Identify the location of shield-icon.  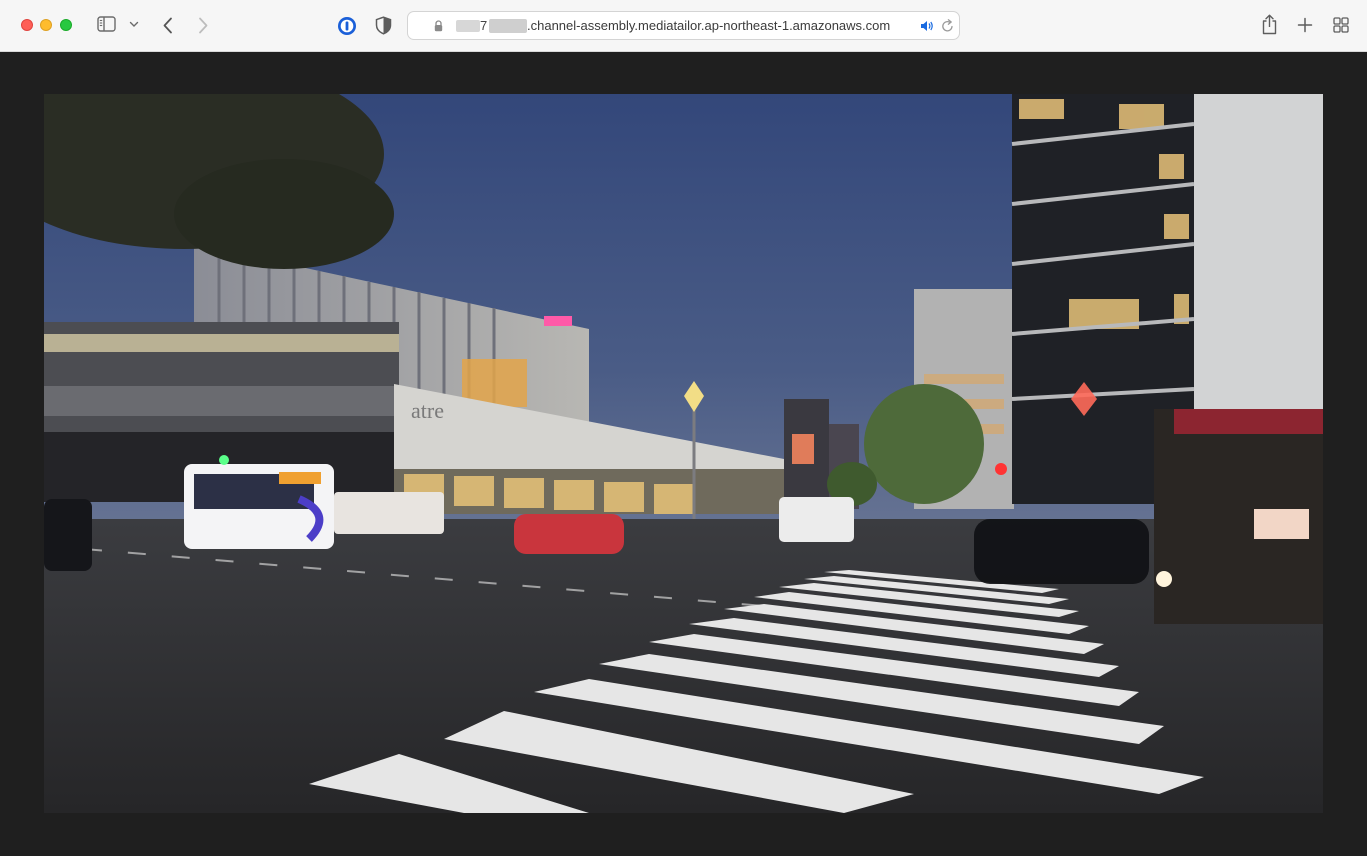
(383, 25).